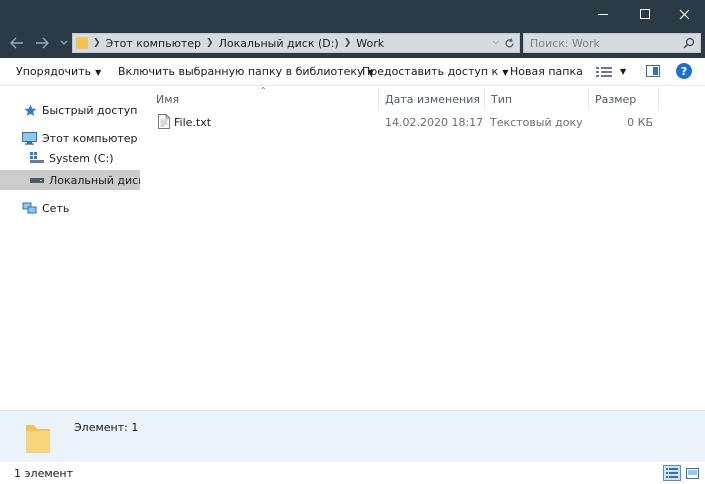 The height and width of the screenshot is (484, 705). What do you see at coordinates (612, 43) in the screenshot?
I see `search-input: Поиск: Work` at bounding box center [612, 43].